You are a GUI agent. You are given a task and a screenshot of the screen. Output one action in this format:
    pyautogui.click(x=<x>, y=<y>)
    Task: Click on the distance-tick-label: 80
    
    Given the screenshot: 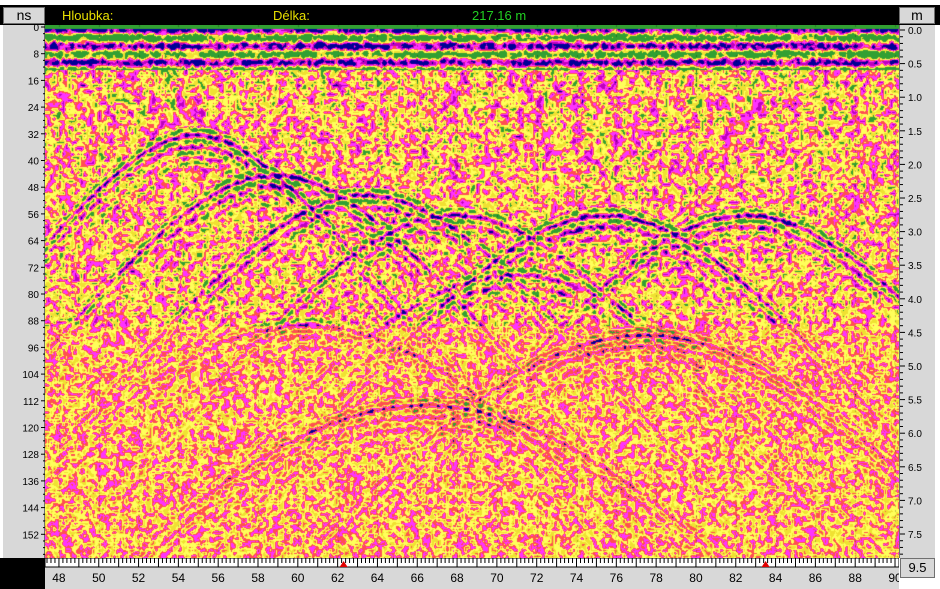 What is the action you would take?
    pyautogui.click(x=696, y=578)
    